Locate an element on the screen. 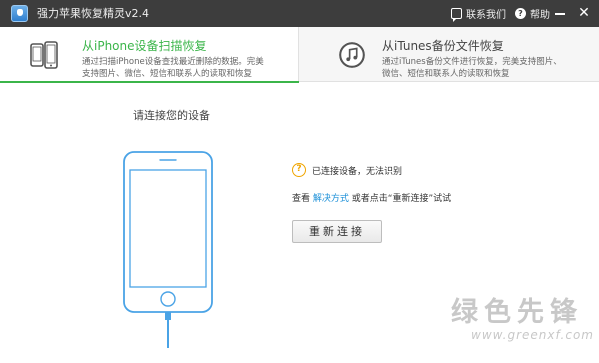 Image resolution: width=599 pixels, height=363 pixels. reconnect-button: 重新连接 is located at coordinates (337, 231).